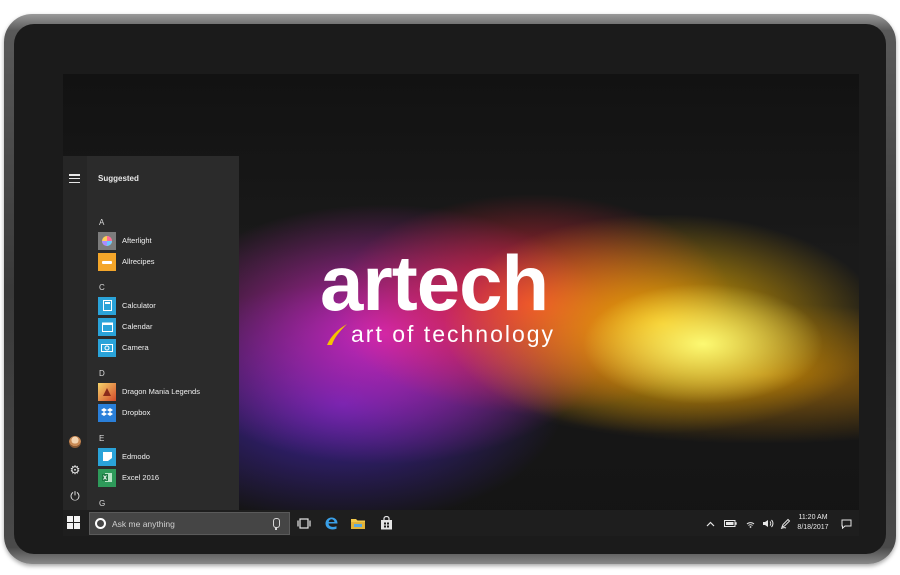 The image size is (900, 575). What do you see at coordinates (107, 347) in the screenshot?
I see `camera-icon` at bounding box center [107, 347].